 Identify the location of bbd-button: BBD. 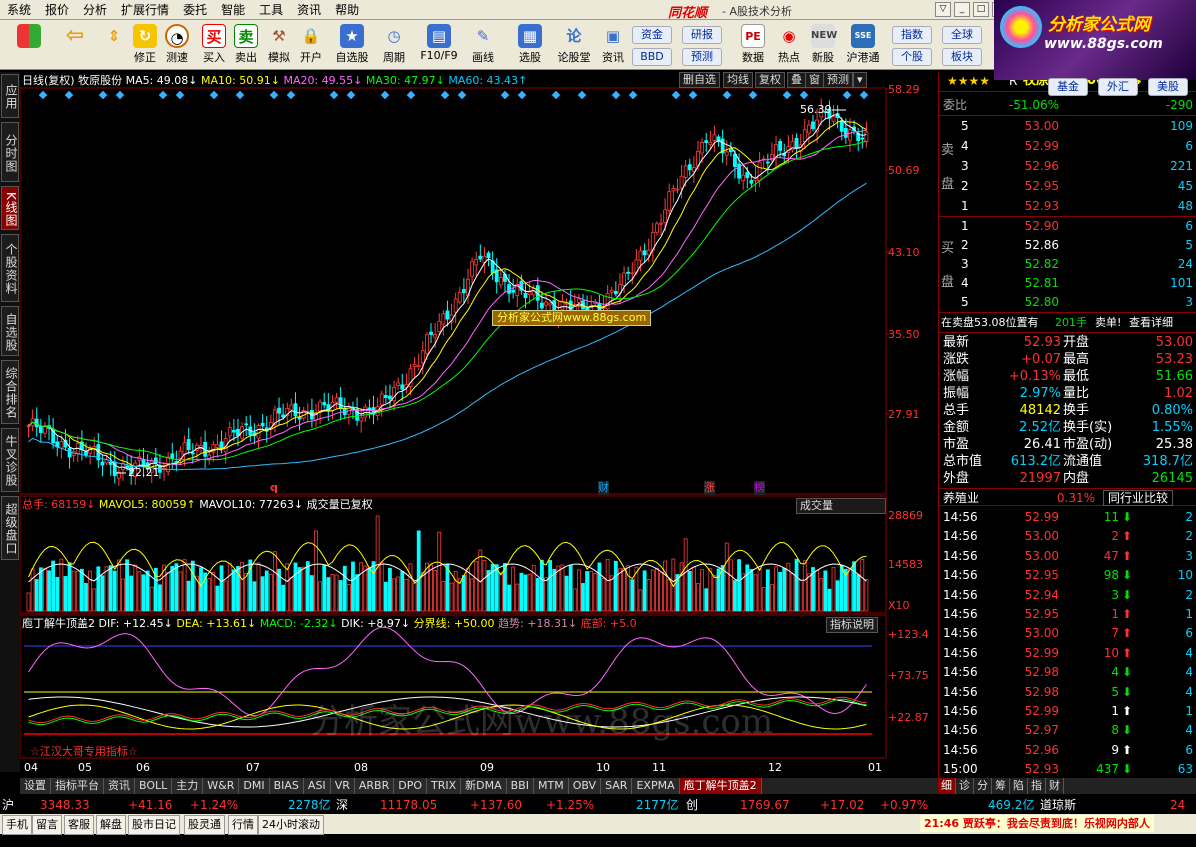
(652, 57).